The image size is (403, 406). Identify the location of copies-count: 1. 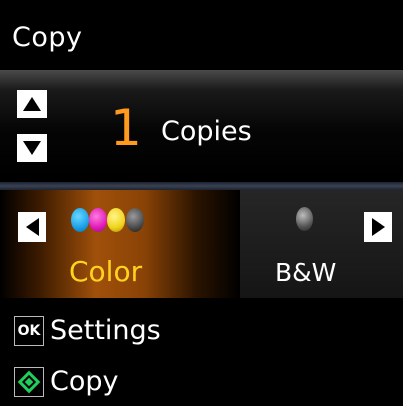
(126, 128).